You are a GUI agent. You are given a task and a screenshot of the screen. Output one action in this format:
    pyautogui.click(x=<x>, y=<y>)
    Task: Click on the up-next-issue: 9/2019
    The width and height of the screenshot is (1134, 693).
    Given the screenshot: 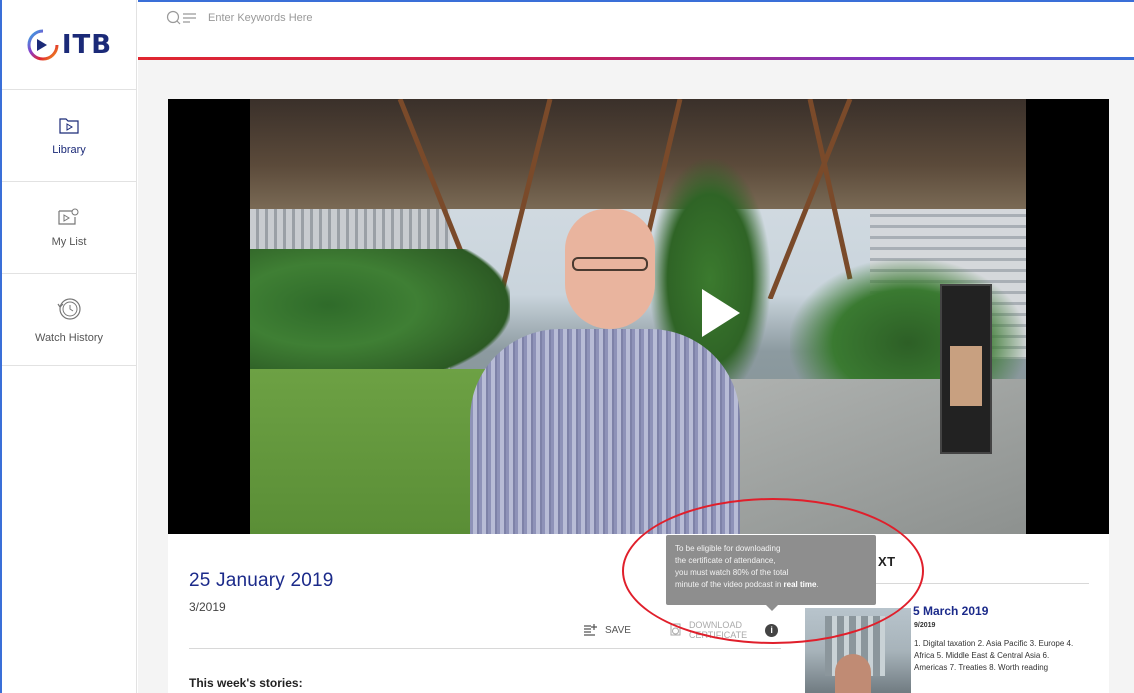 What is the action you would take?
    pyautogui.click(x=925, y=625)
    